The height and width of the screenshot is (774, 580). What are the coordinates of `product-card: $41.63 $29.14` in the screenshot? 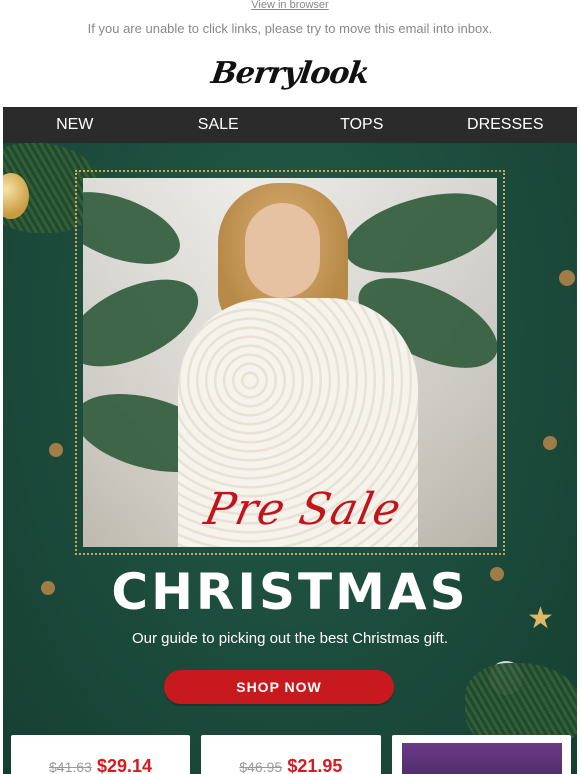 It's located at (101, 754).